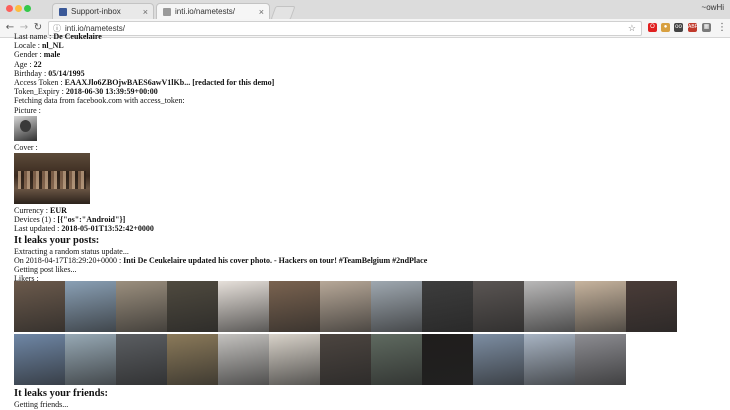 The width and height of the screenshot is (730, 410). Describe the element at coordinates (103, 11) in the screenshot. I see `tab-support-inbox: Support-inbox ×` at that location.